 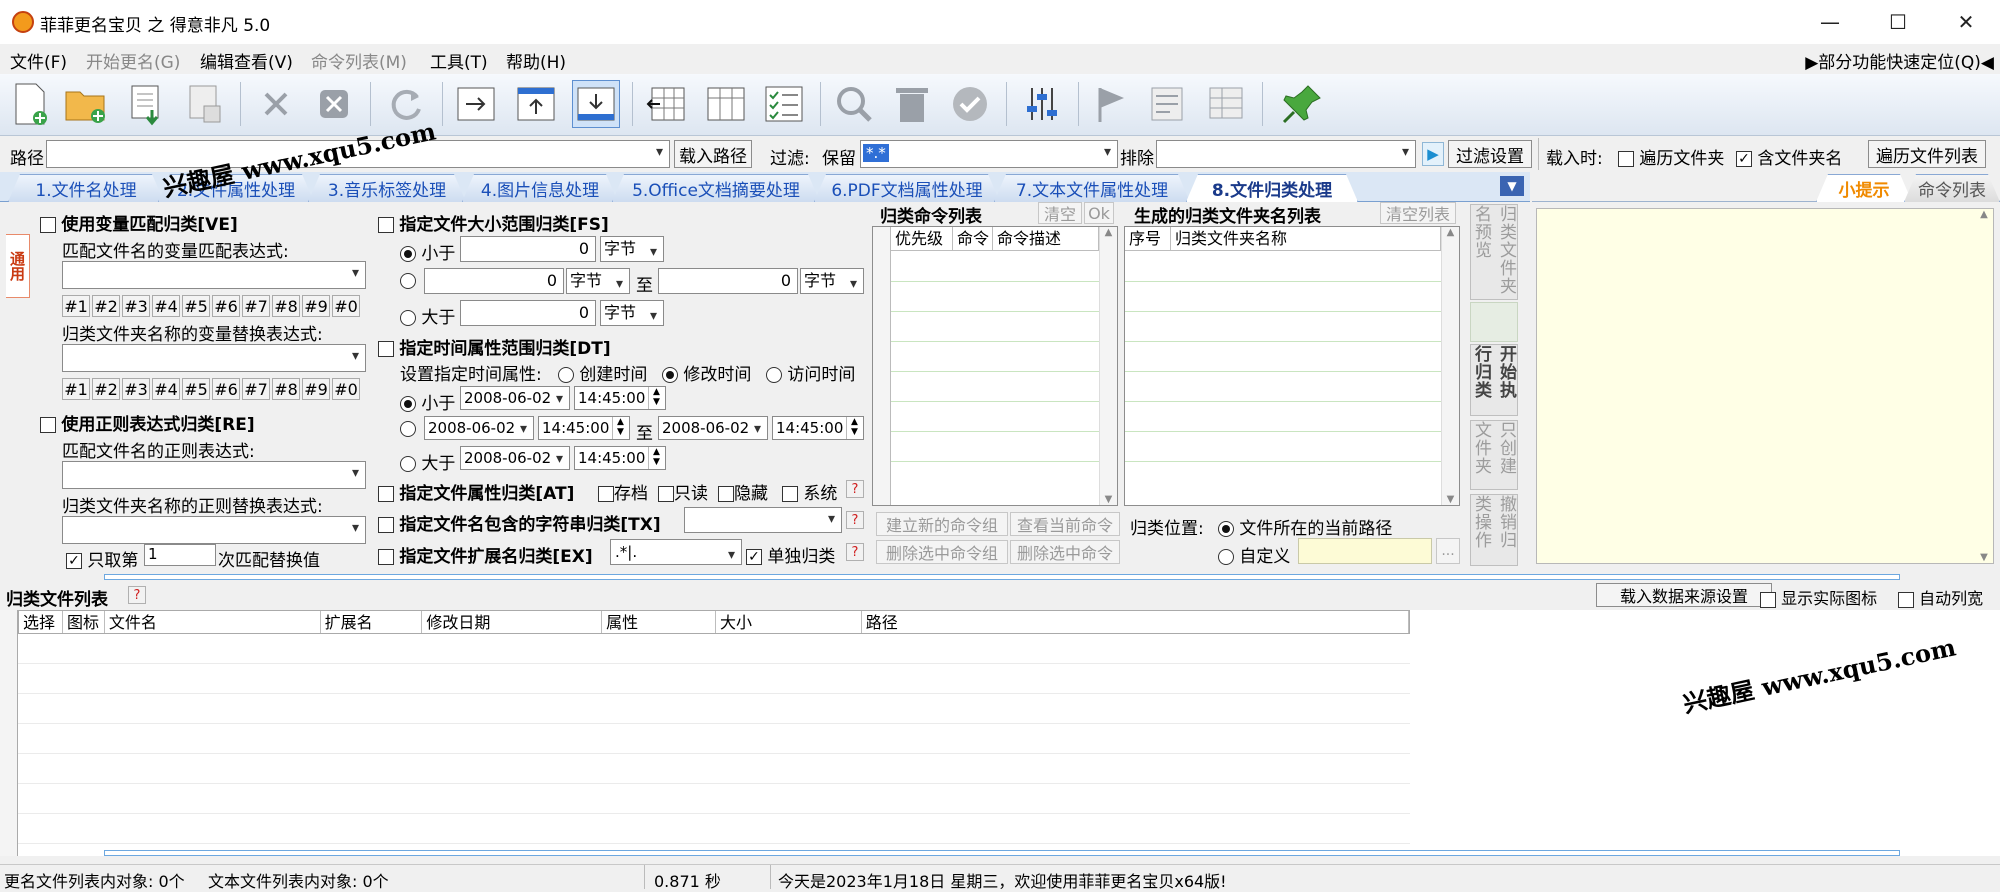 I want to click on move-up-icon, so click(x=536, y=104).